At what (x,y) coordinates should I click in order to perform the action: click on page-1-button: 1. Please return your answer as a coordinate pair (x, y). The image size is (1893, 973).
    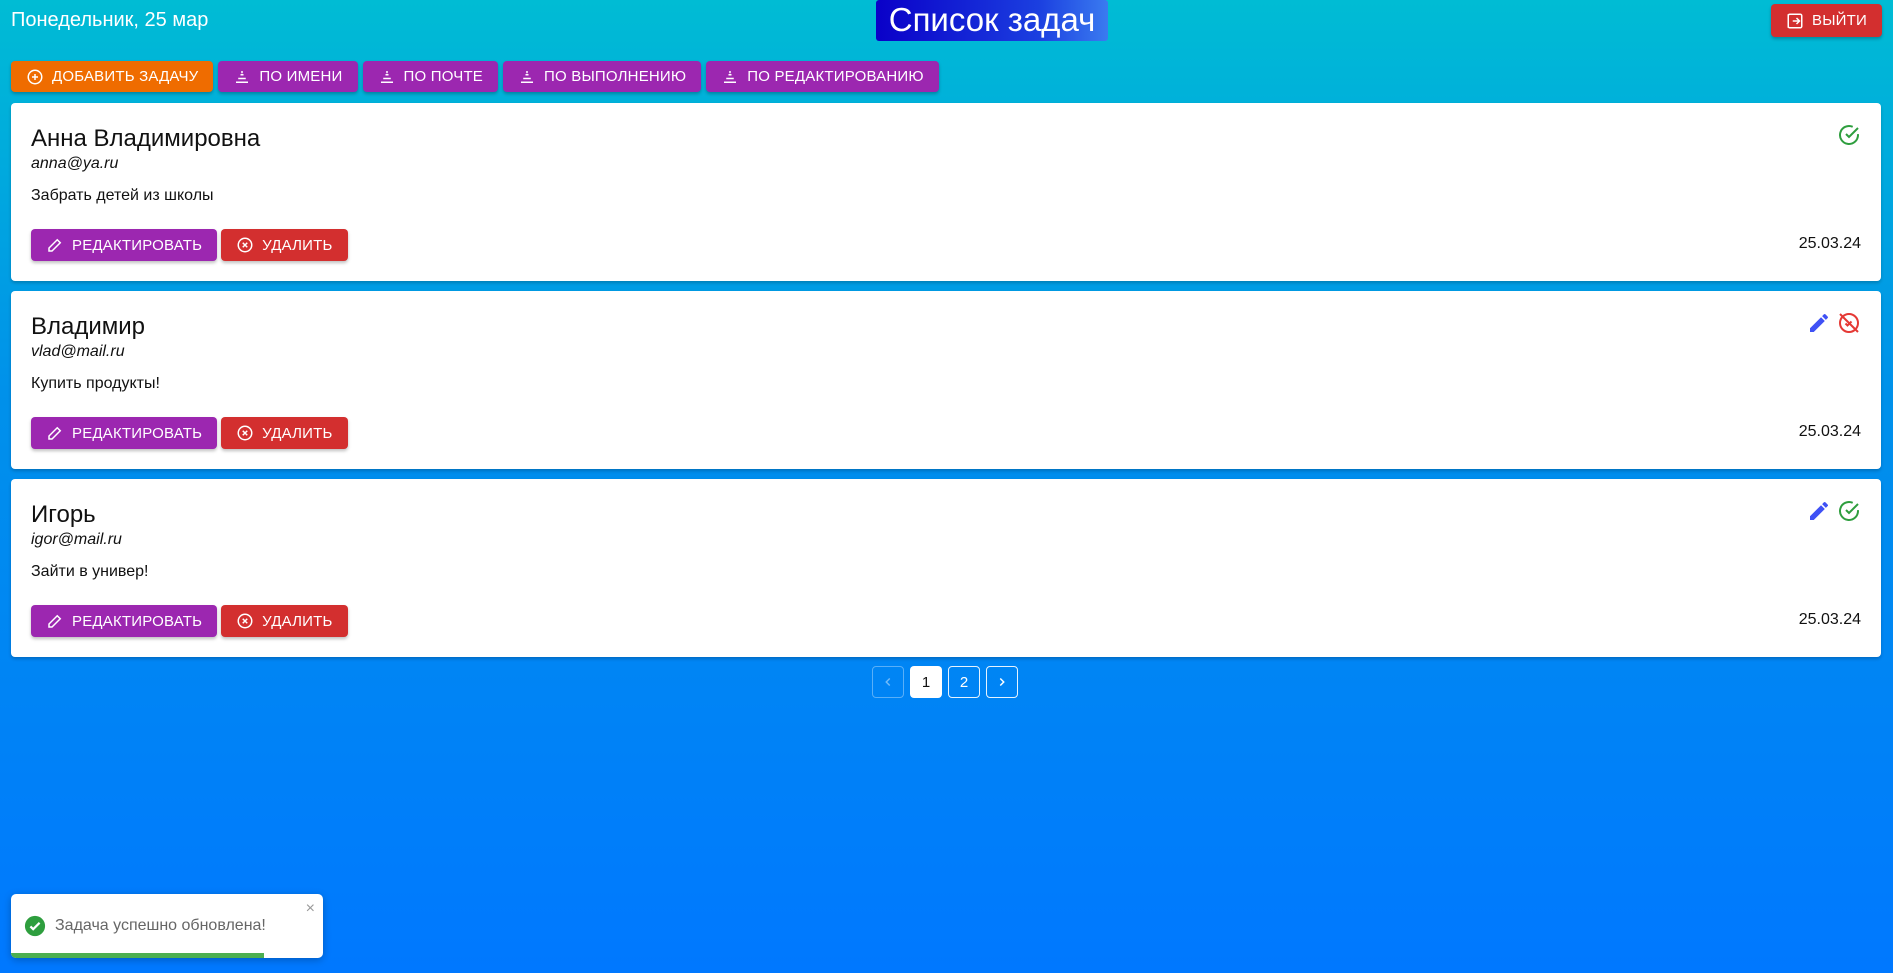
    Looking at the image, I should click on (926, 682).